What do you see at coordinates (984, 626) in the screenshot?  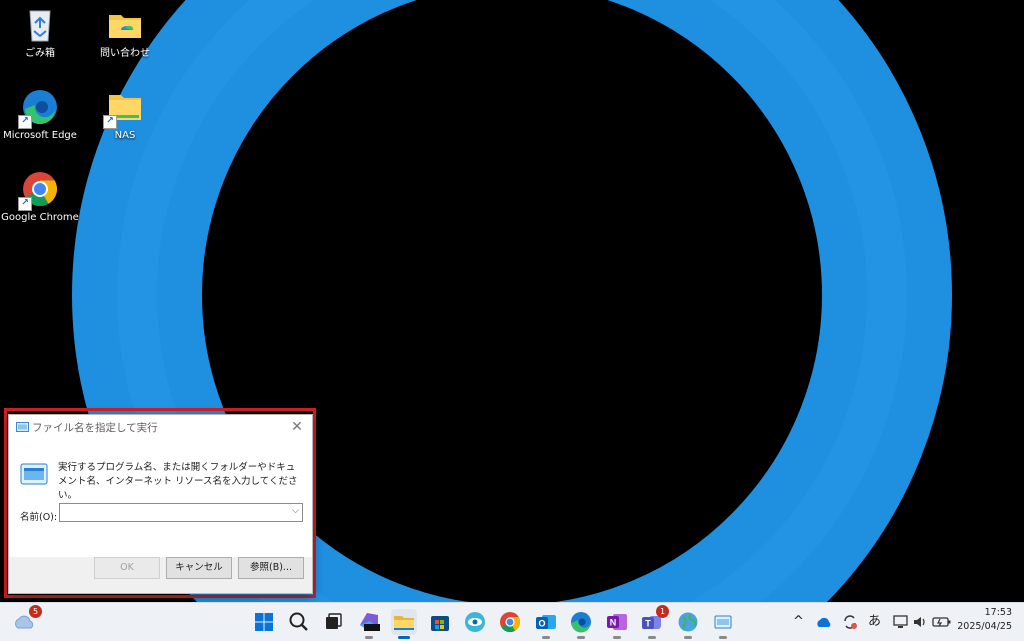 I see `clock-date: 2025/04/25` at bounding box center [984, 626].